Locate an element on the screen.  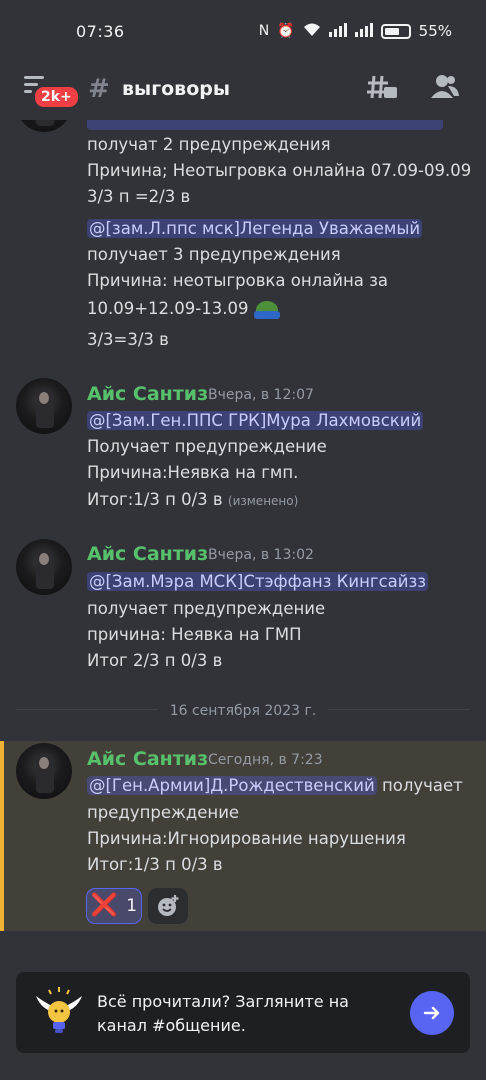
date-divider: 16 сентября 2023 г. is located at coordinates (243, 709).